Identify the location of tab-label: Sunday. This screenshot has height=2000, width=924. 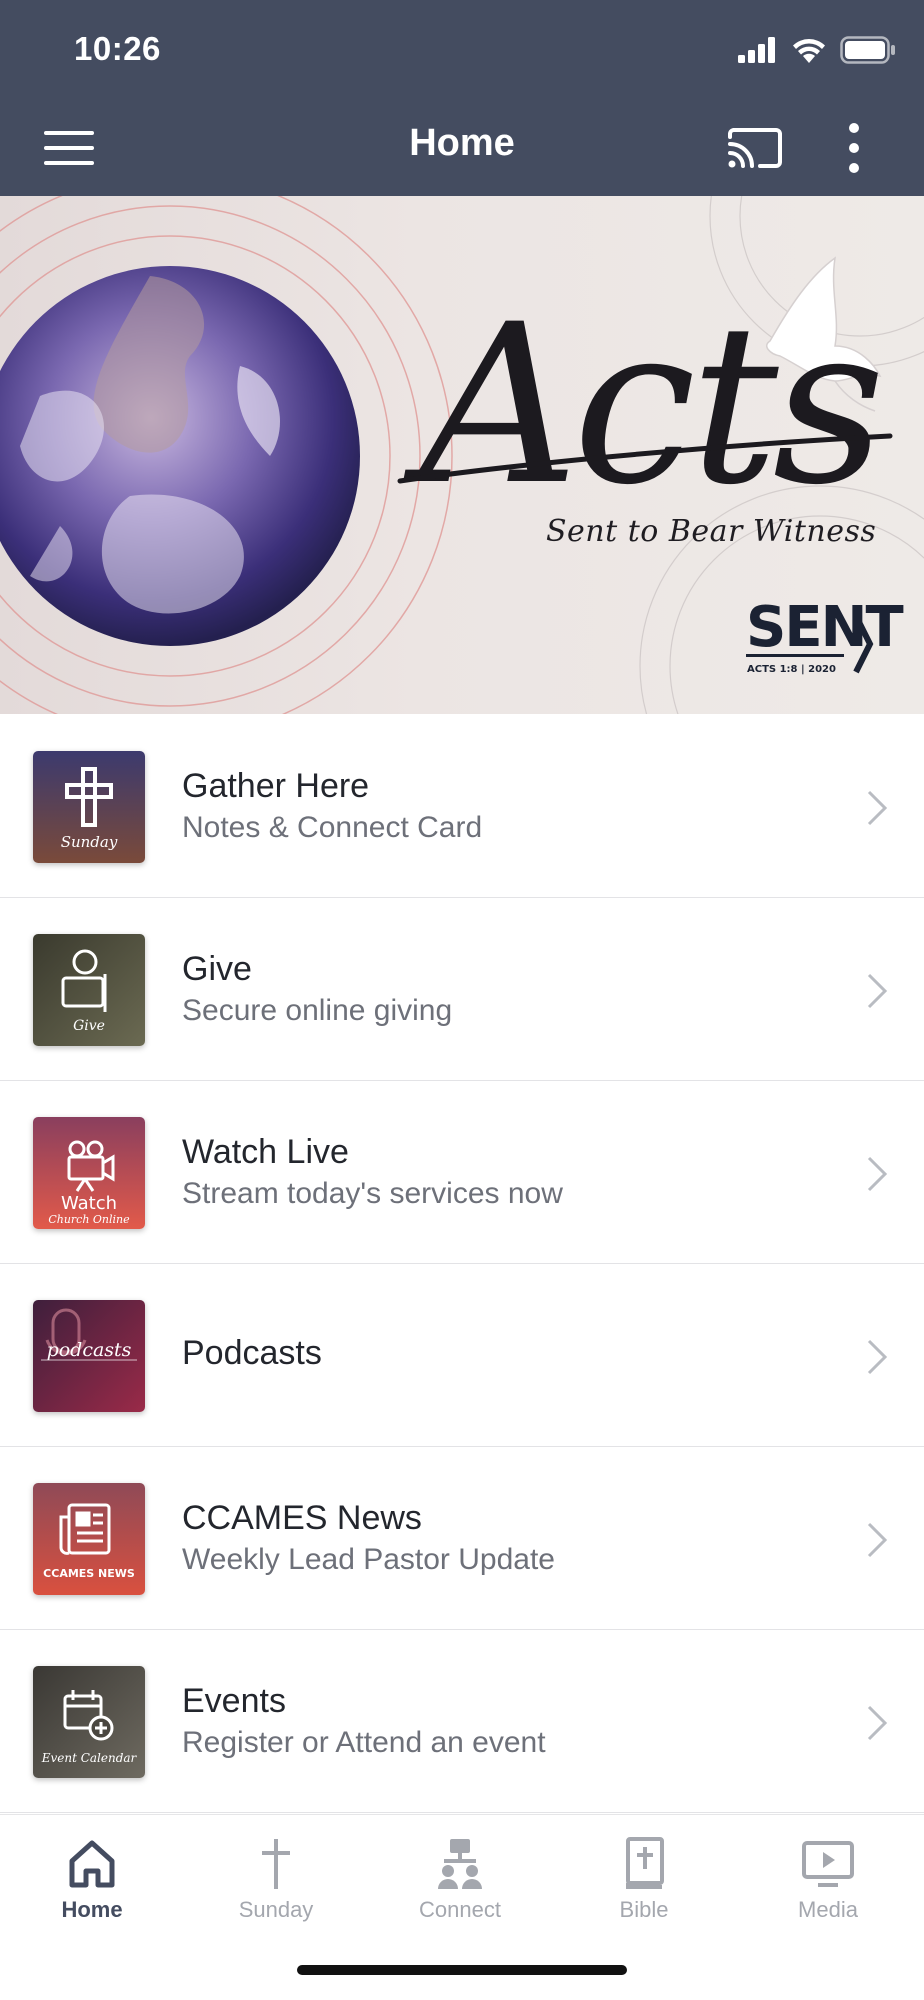
(276, 1909).